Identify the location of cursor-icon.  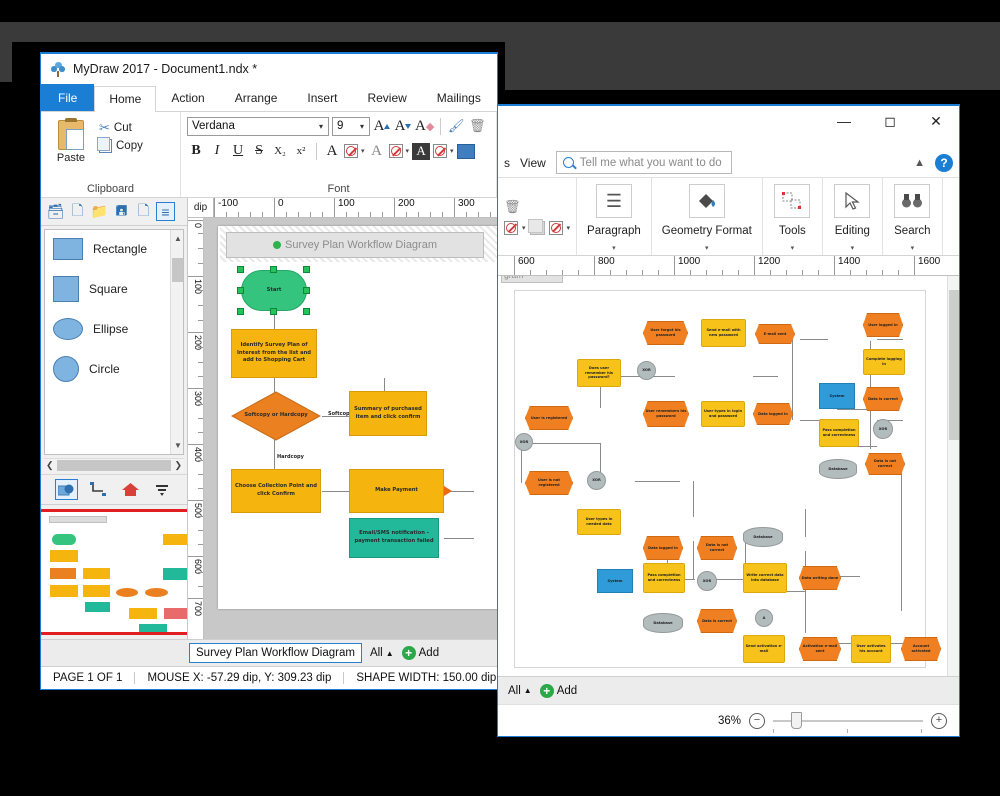
(852, 201).